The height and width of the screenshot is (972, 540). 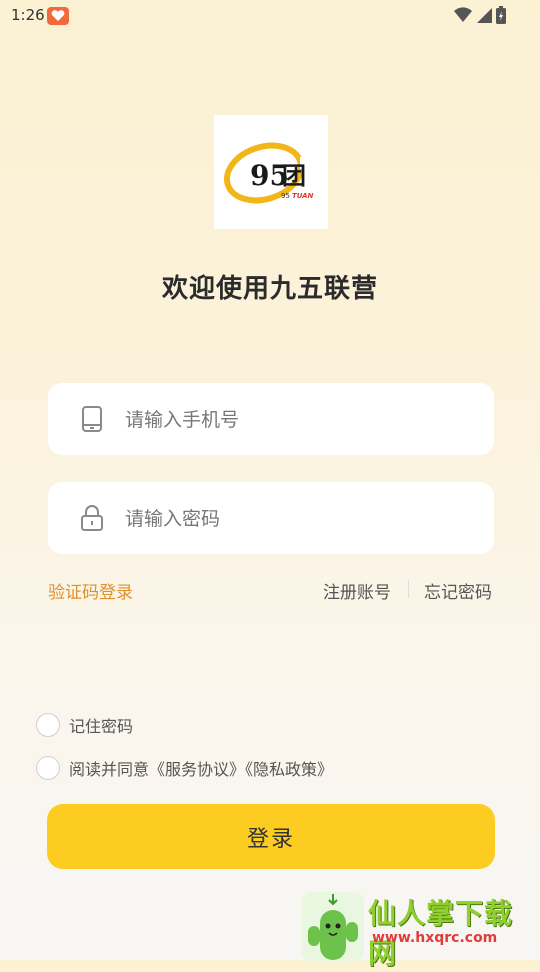 What do you see at coordinates (92, 518) in the screenshot?
I see `lock-icon` at bounding box center [92, 518].